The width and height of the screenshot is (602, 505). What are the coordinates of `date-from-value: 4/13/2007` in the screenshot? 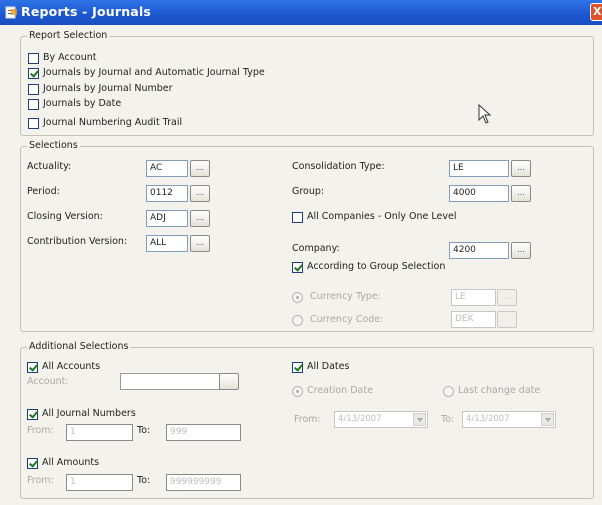 It's located at (360, 419).